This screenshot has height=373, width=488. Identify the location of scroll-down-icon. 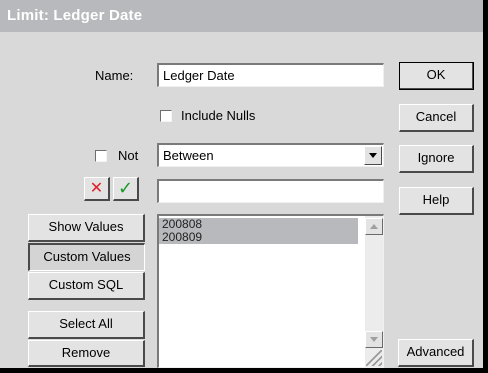
(374, 339).